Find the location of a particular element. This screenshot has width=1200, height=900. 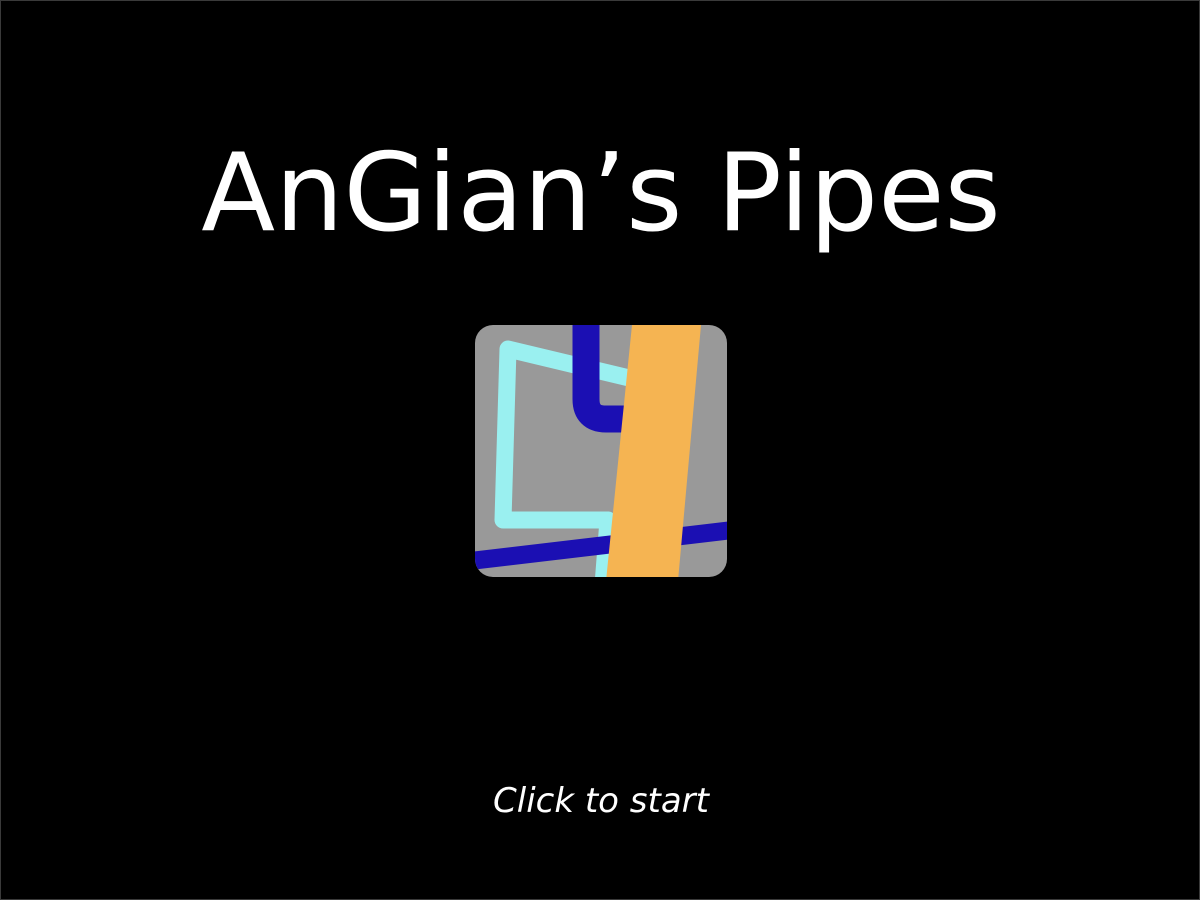

click-to-start-prompt: Click to start is located at coordinates (600, 801).